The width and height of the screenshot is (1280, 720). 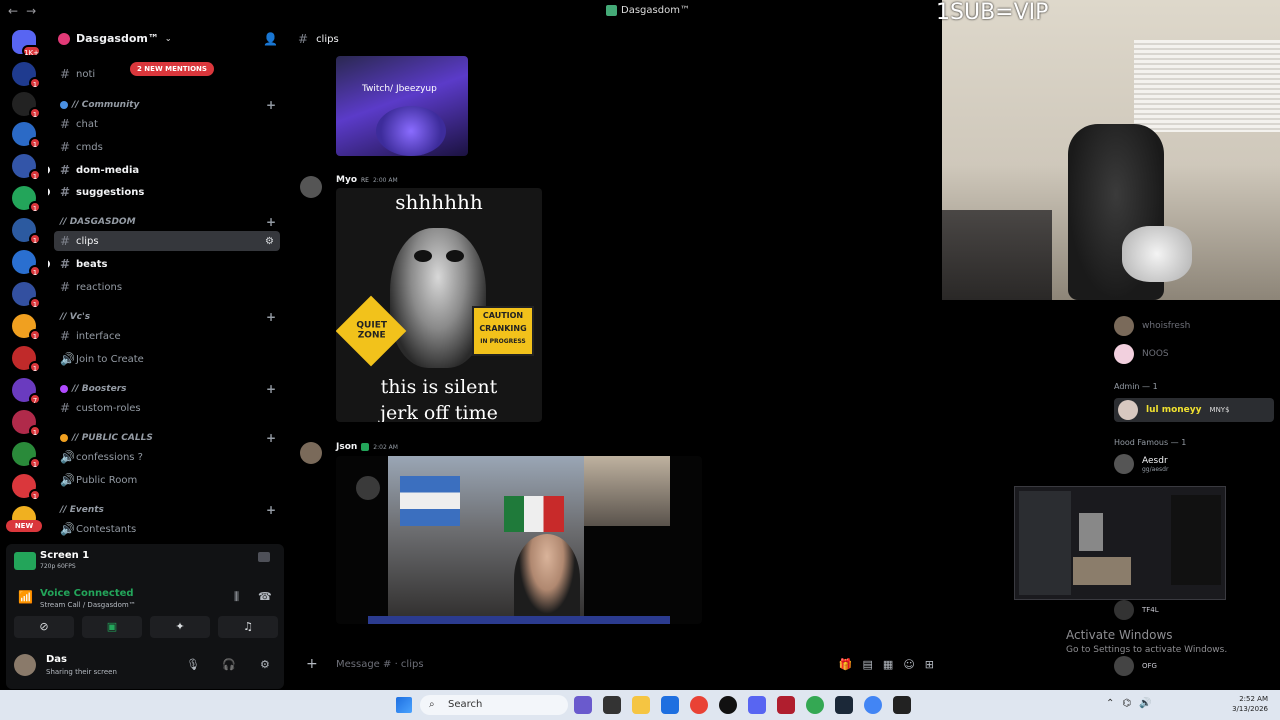 I want to click on server-icon: 7, so click(x=26, y=391).